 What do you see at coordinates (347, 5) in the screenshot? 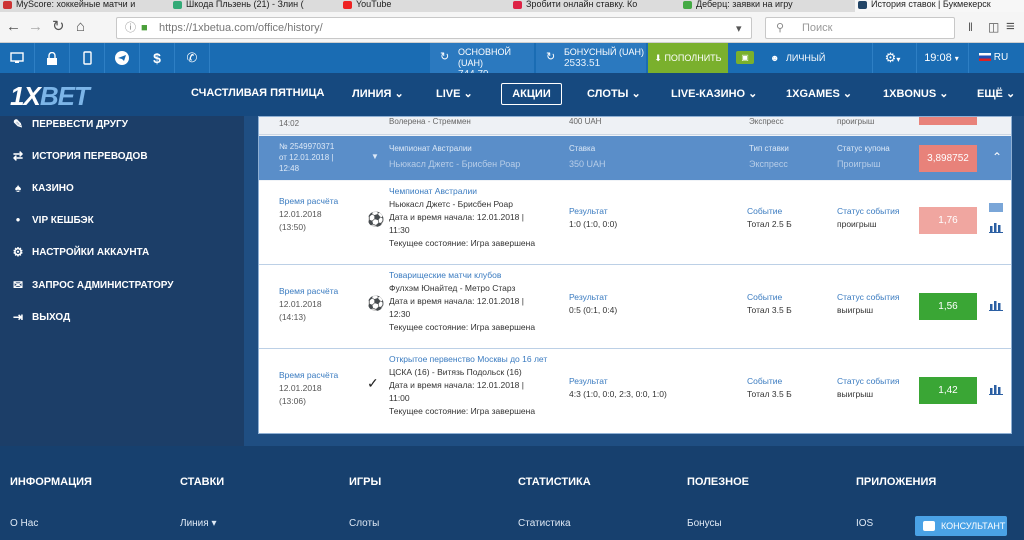
I see `youtube-icon` at bounding box center [347, 5].